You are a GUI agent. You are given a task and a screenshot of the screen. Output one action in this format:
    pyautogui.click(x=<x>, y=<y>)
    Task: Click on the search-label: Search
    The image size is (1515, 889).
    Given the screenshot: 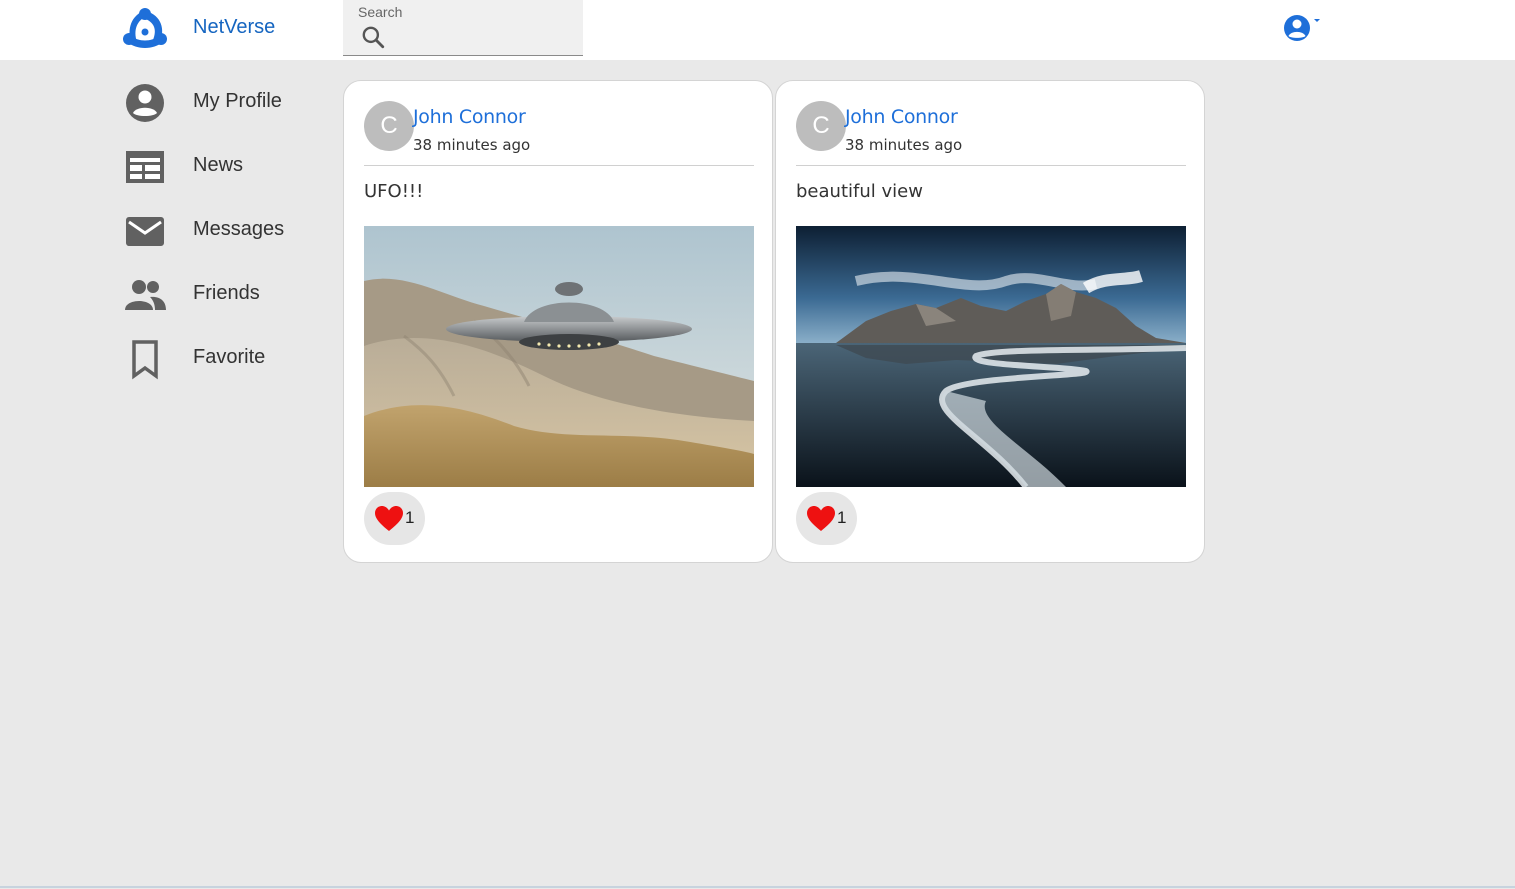 What is the action you would take?
    pyautogui.click(x=380, y=12)
    